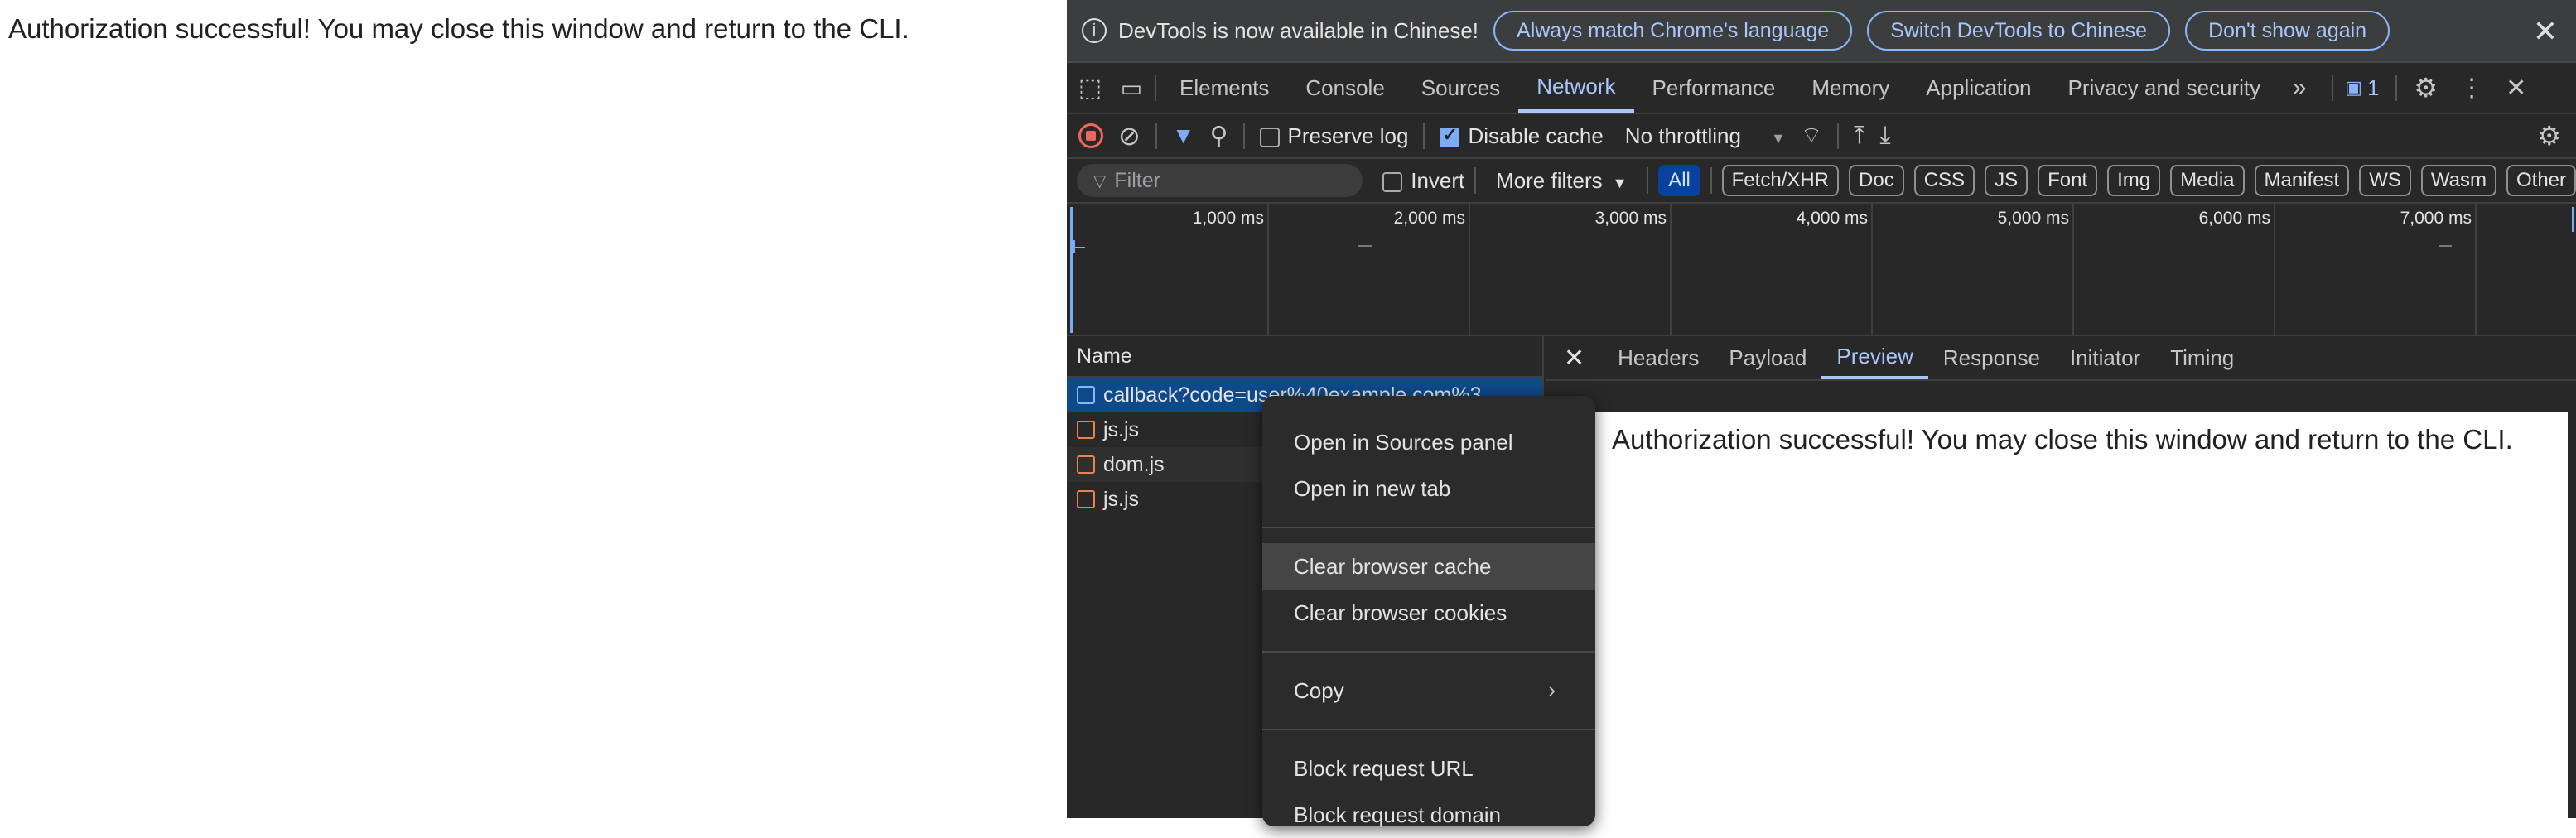  What do you see at coordinates (2385, 180) in the screenshot?
I see `filter-type-ws: WS` at bounding box center [2385, 180].